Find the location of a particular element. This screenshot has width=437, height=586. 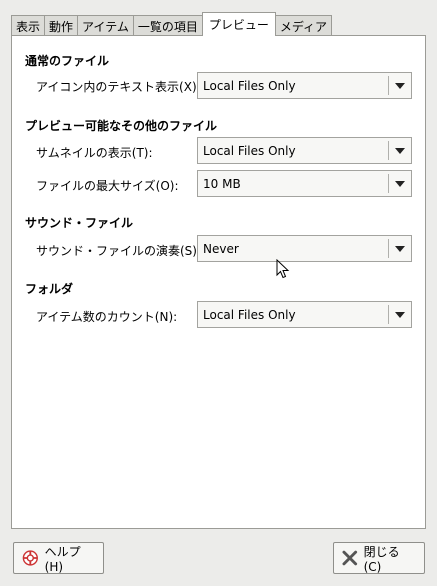

close-button-label: 閉じる(C) is located at coordinates (381, 559).